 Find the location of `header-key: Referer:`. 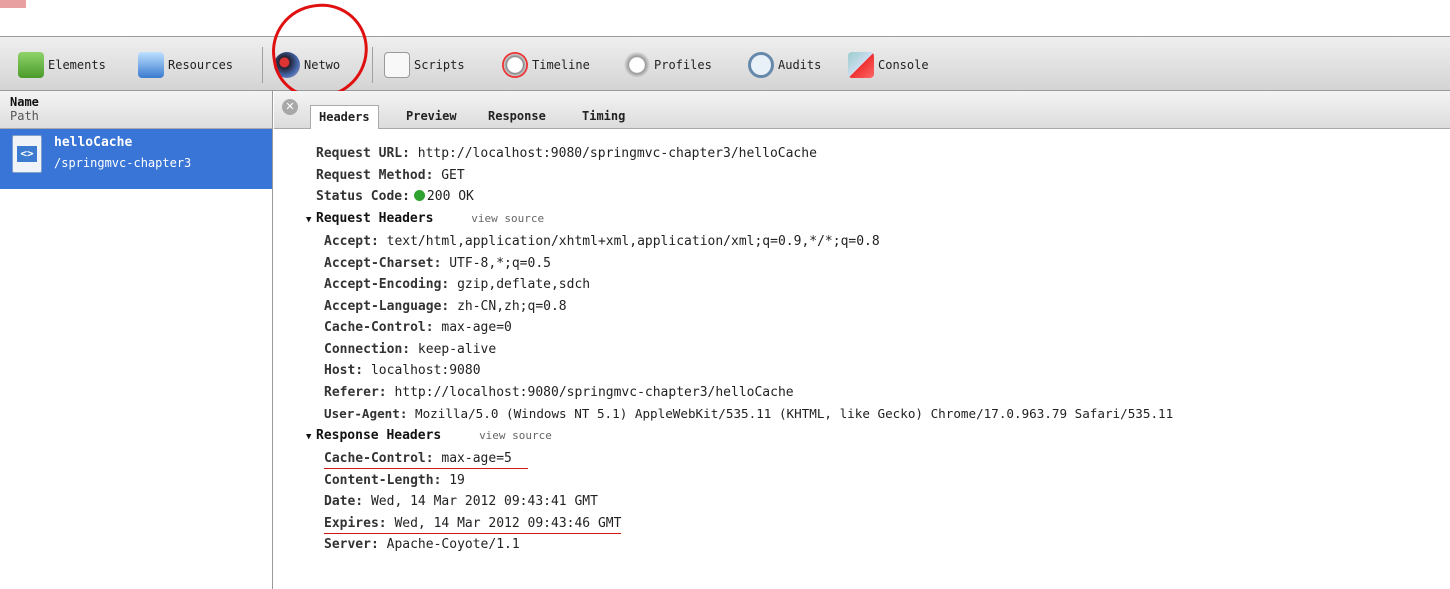

header-key: Referer: is located at coordinates (355, 392).